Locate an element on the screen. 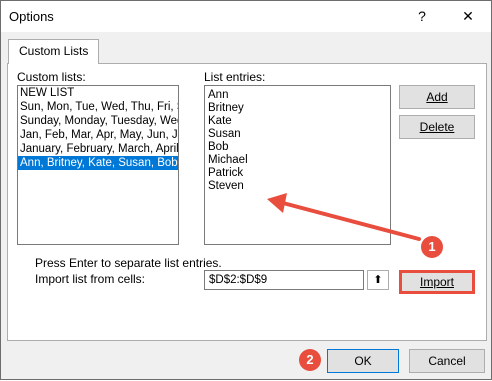 The width and height of the screenshot is (492, 381). step-2-badge: 2 is located at coordinates (310, 360).